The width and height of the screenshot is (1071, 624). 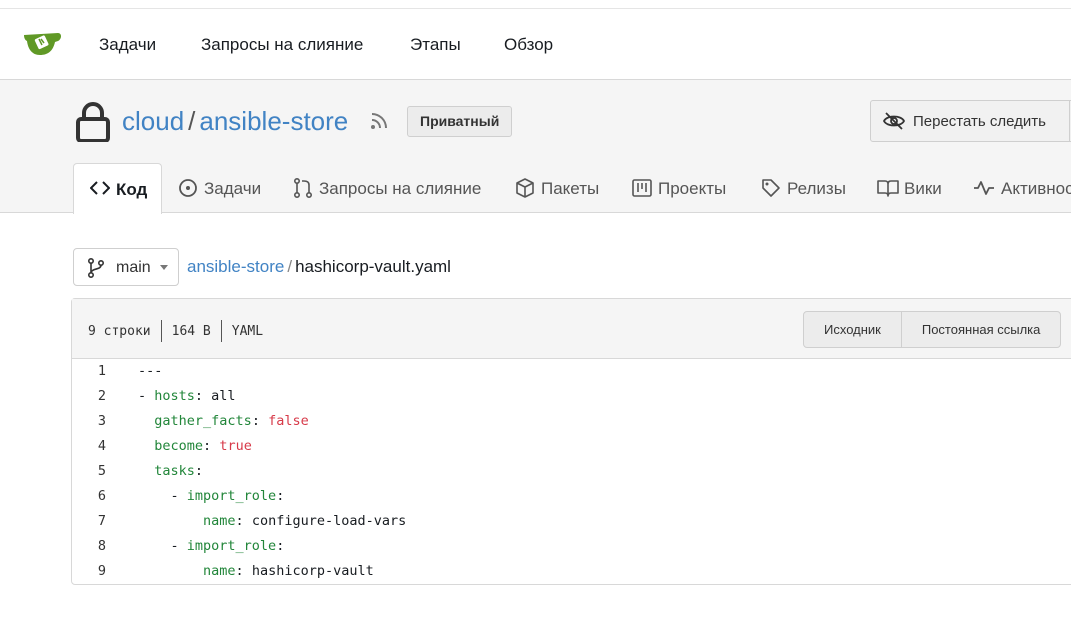 I want to click on rss-icon, so click(x=379, y=121).